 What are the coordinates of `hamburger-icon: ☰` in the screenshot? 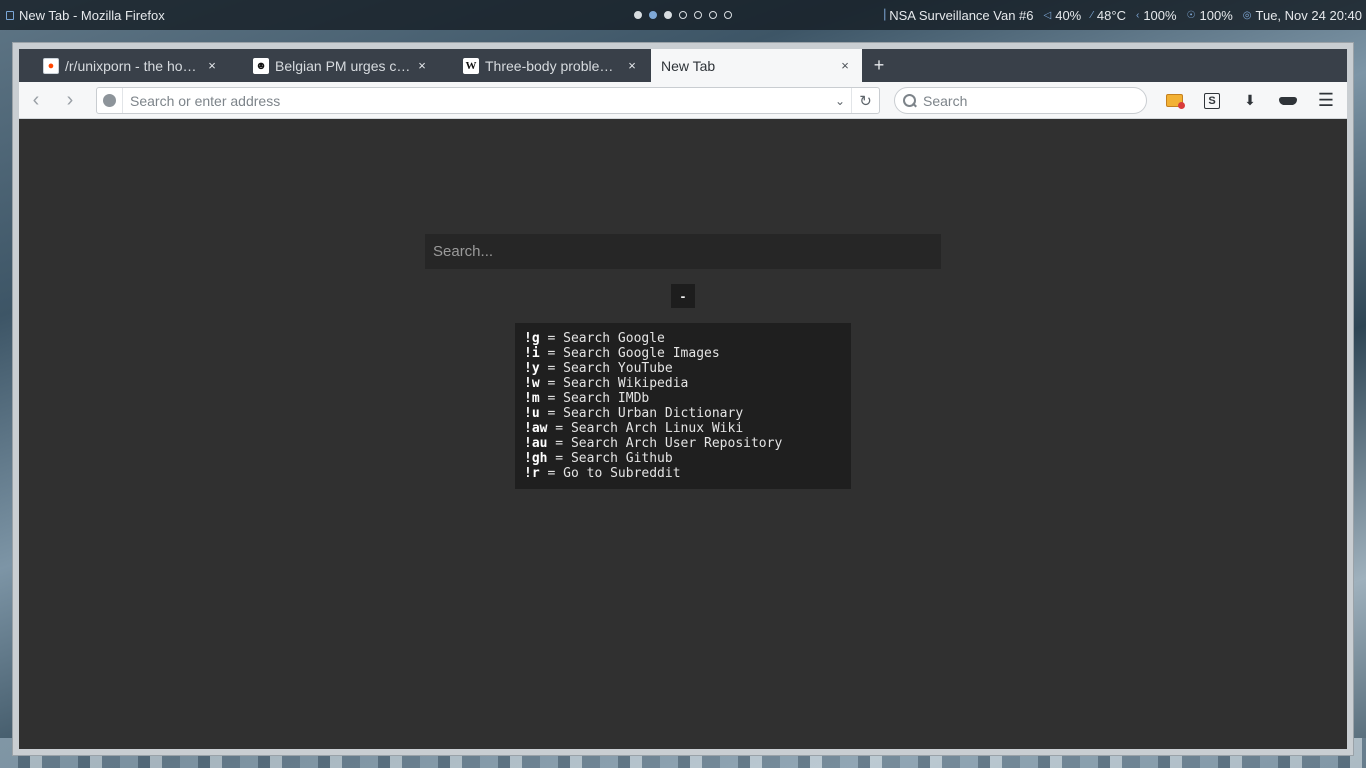 It's located at (1326, 100).